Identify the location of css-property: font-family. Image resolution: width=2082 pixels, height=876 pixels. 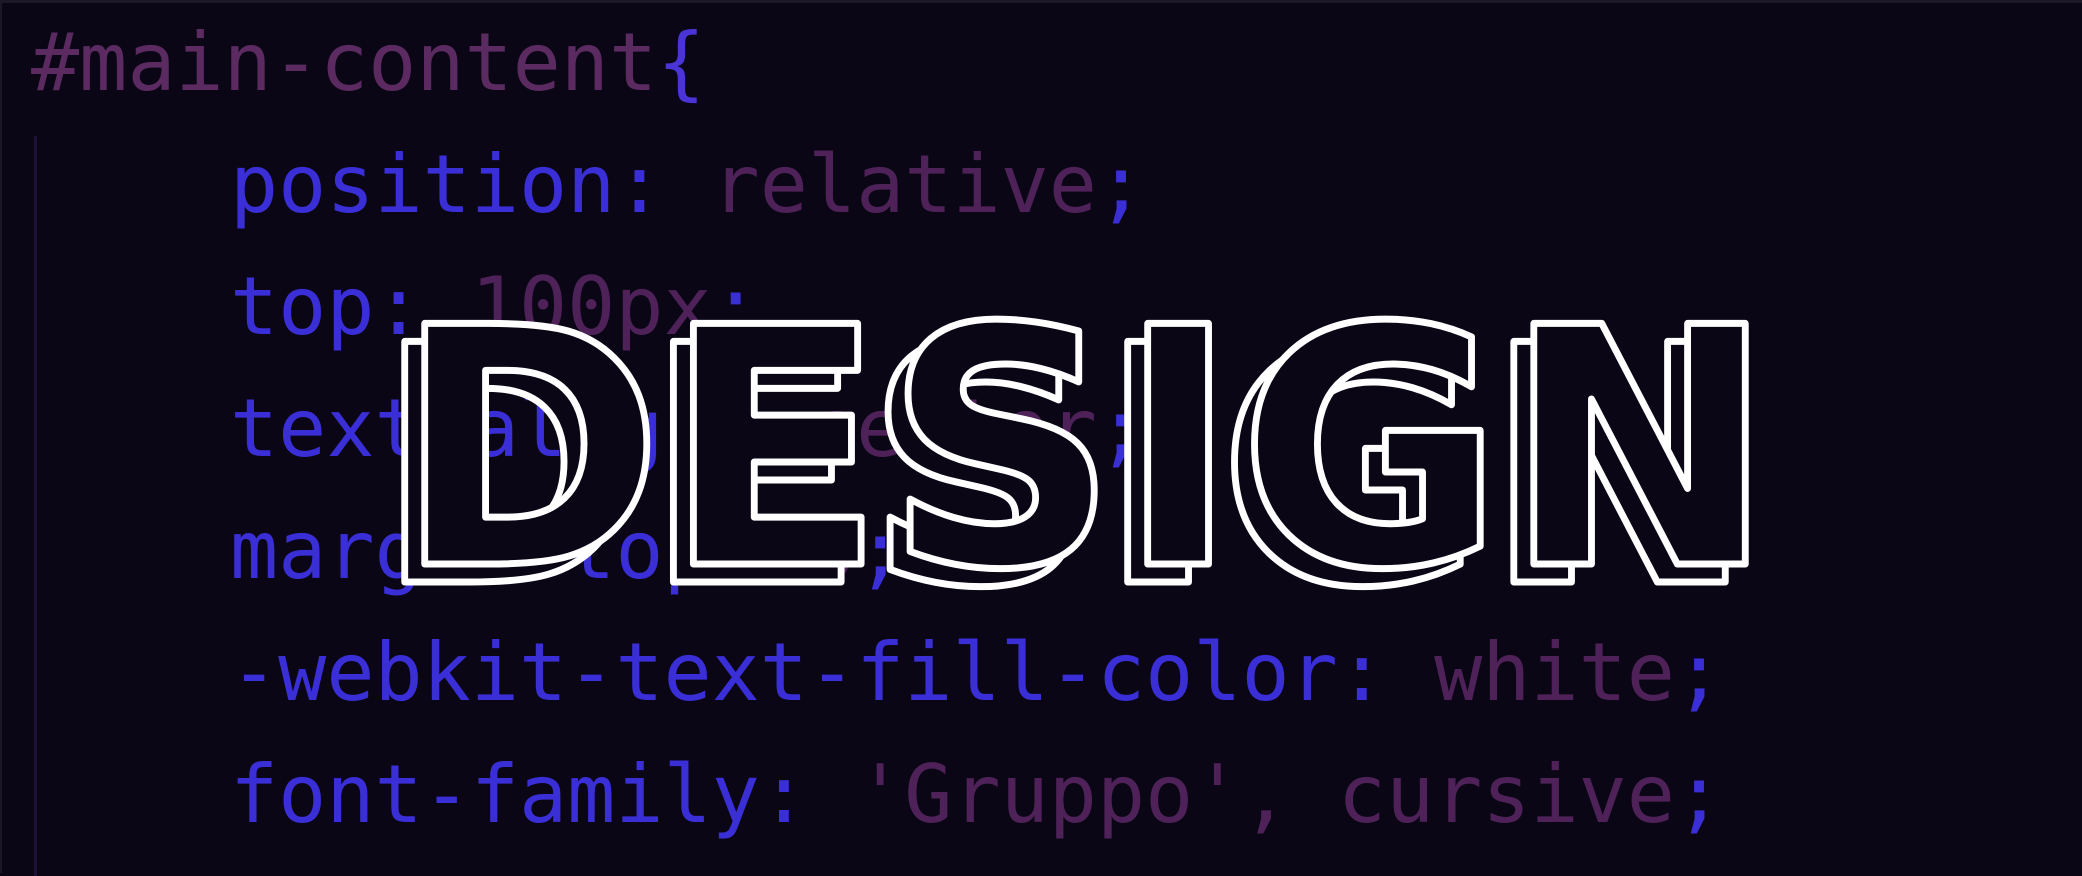
(495, 794).